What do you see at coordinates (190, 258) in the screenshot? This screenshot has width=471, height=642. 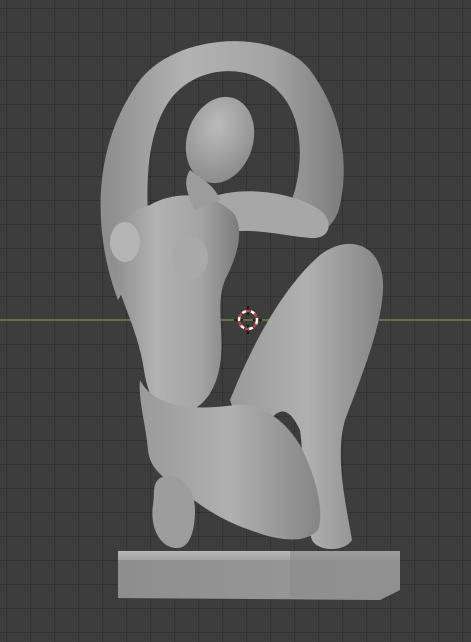 I see `sculpture-breast-right` at bounding box center [190, 258].